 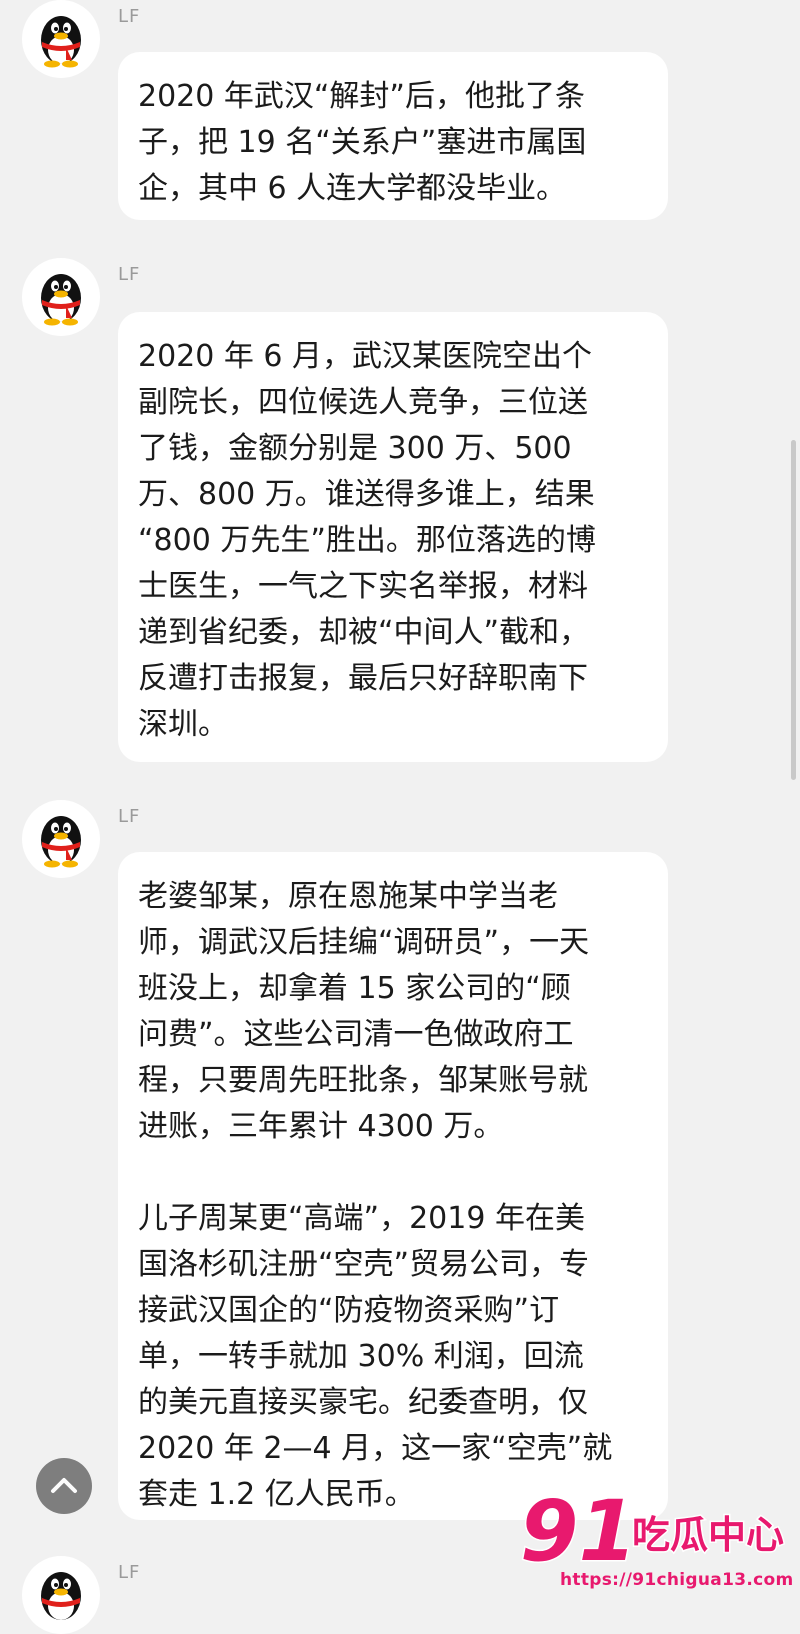 I want to click on watermark-logo: 91 吃瓜中心 https://91chigua13.com, so click(x=657, y=1545).